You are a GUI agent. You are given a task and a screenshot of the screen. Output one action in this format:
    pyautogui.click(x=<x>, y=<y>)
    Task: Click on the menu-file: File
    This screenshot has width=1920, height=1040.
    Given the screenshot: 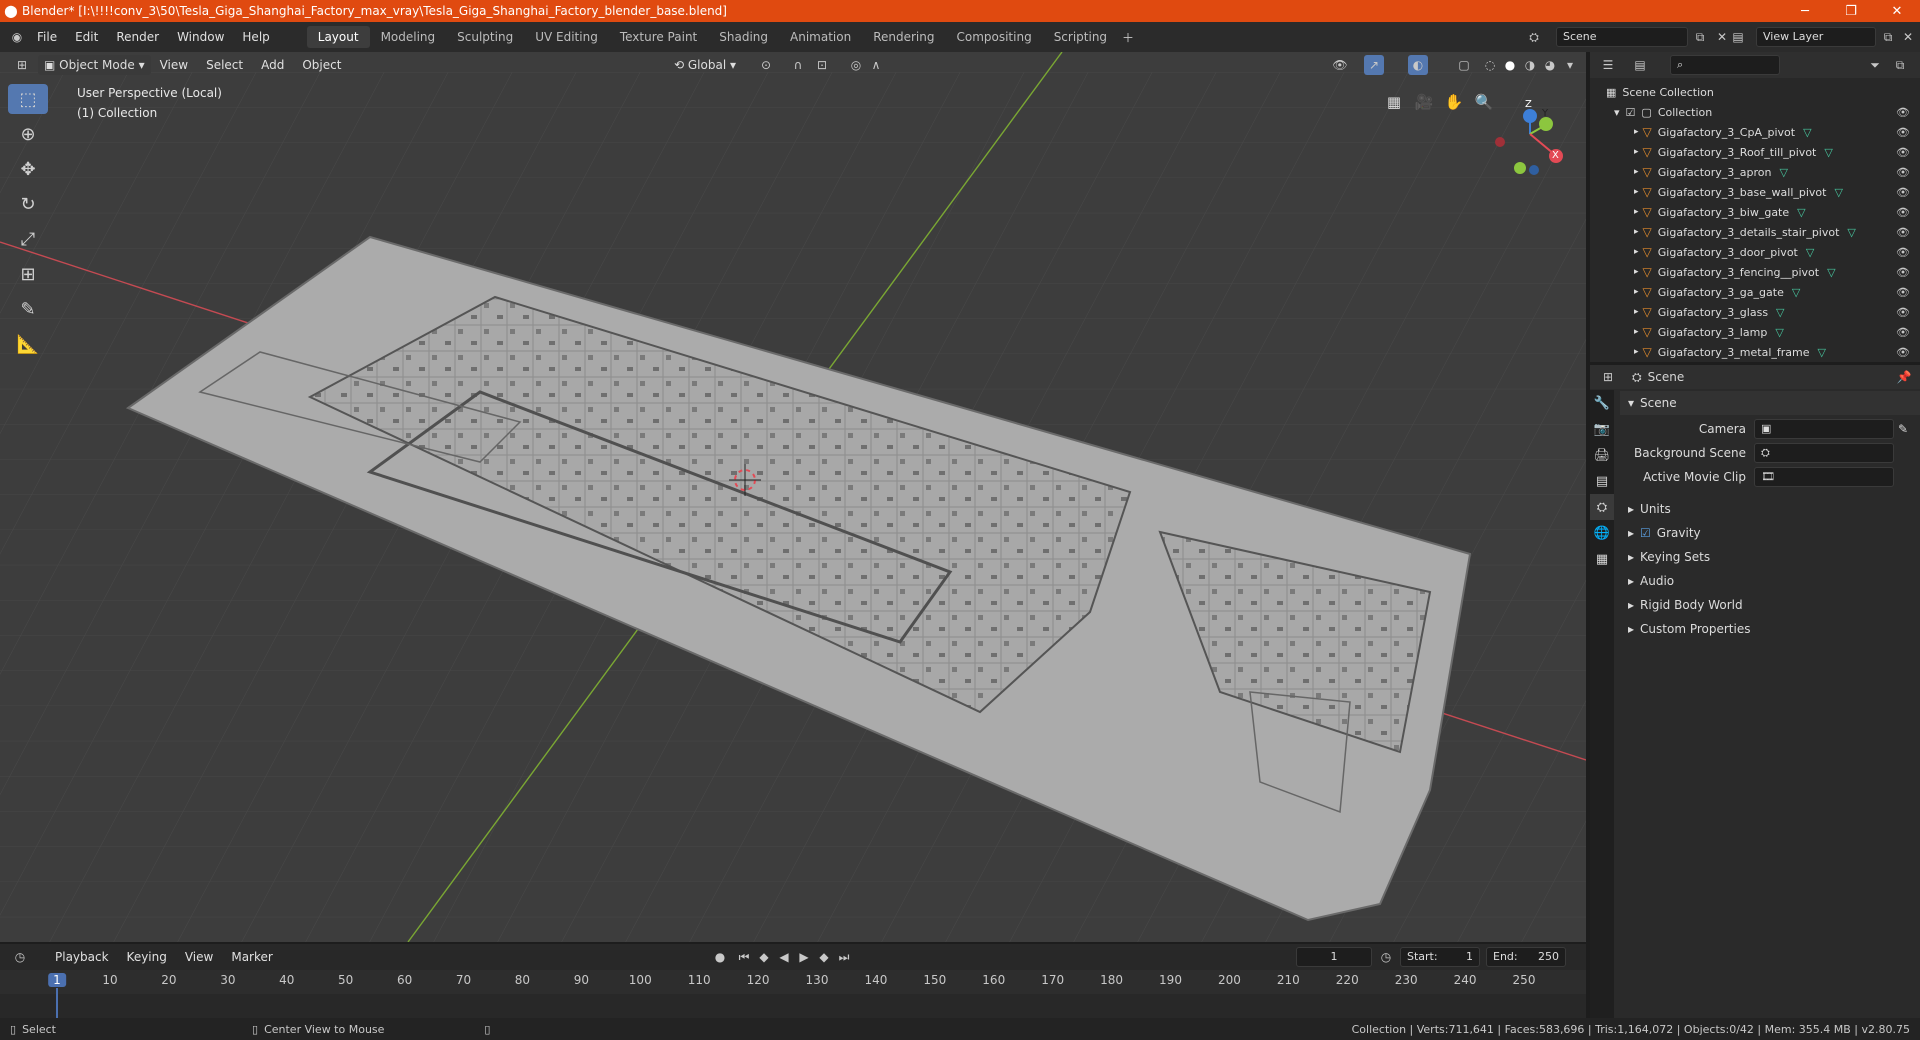 What is the action you would take?
    pyautogui.click(x=47, y=37)
    